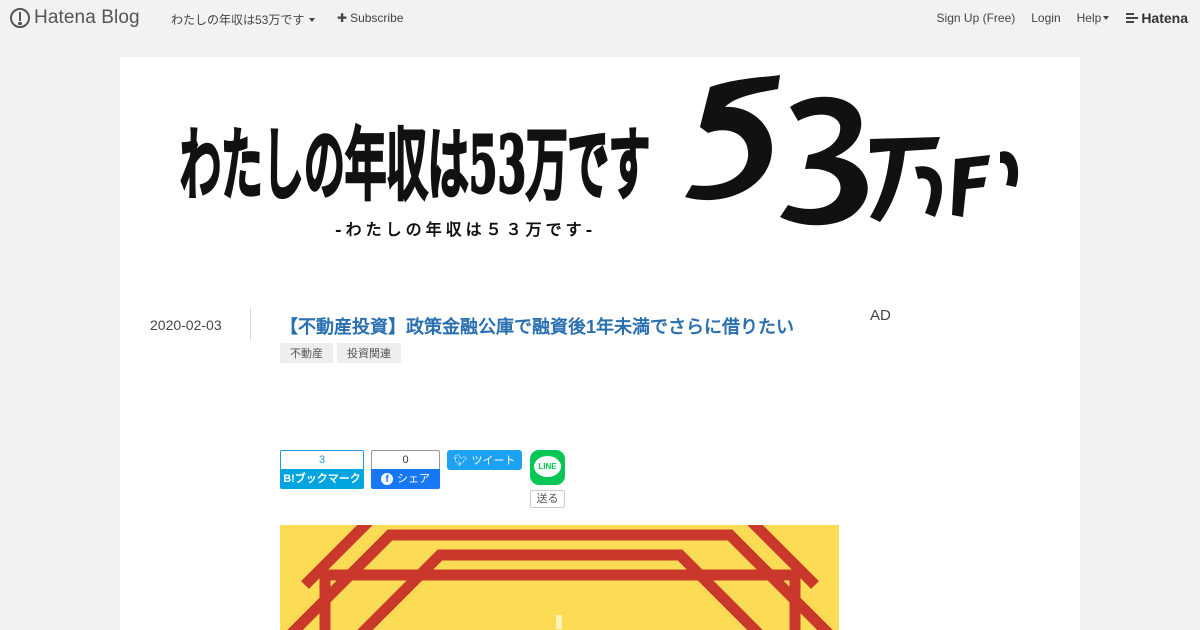  What do you see at coordinates (415, 165) in the screenshot?
I see `banner-title: わたしの年収は53万です` at bounding box center [415, 165].